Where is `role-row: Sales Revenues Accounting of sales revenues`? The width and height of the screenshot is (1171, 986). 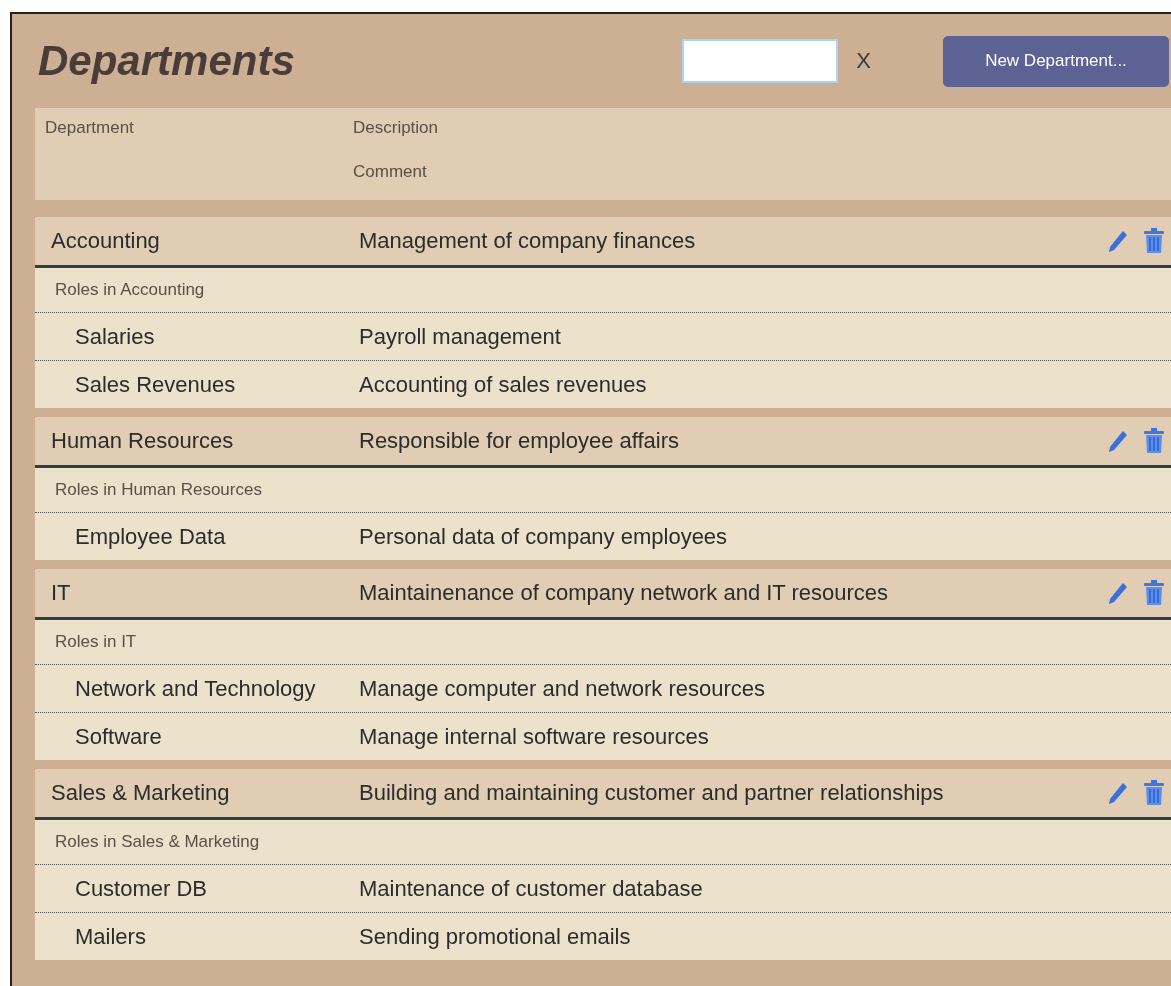 role-row: Sales Revenues Accounting of sales revenues is located at coordinates (603, 384).